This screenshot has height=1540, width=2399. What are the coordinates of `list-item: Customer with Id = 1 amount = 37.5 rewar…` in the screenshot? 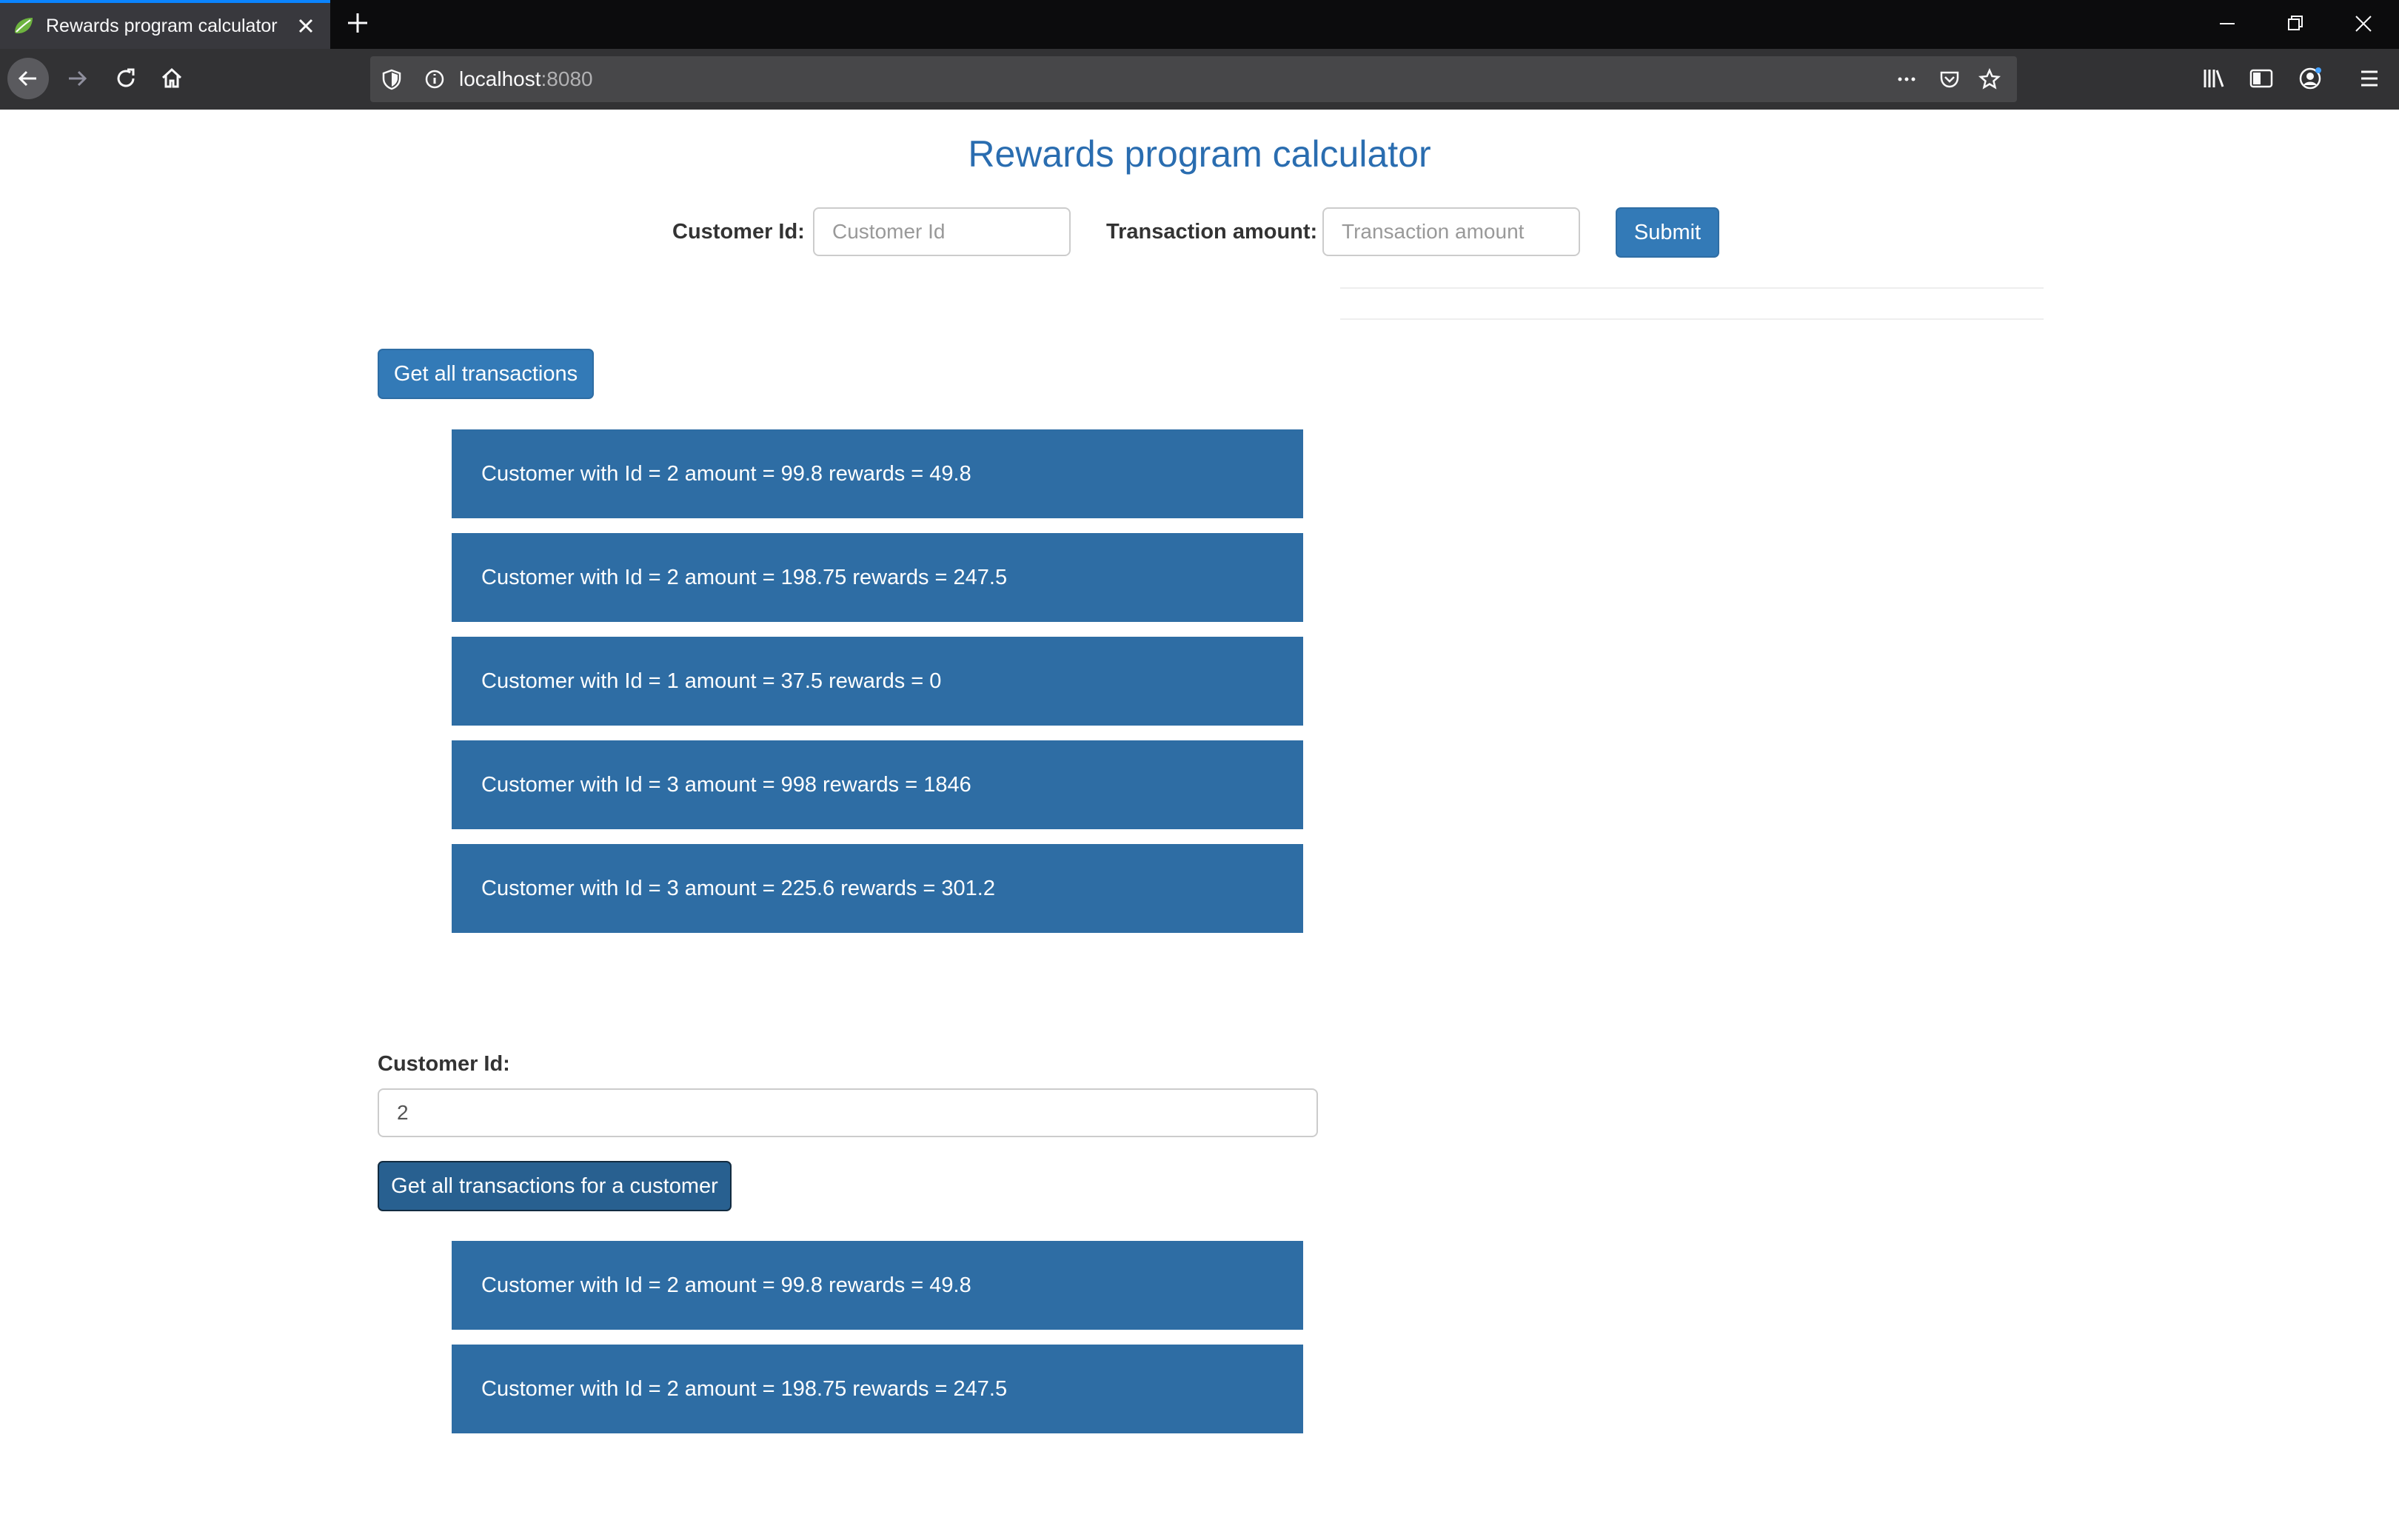 It's located at (877, 681).